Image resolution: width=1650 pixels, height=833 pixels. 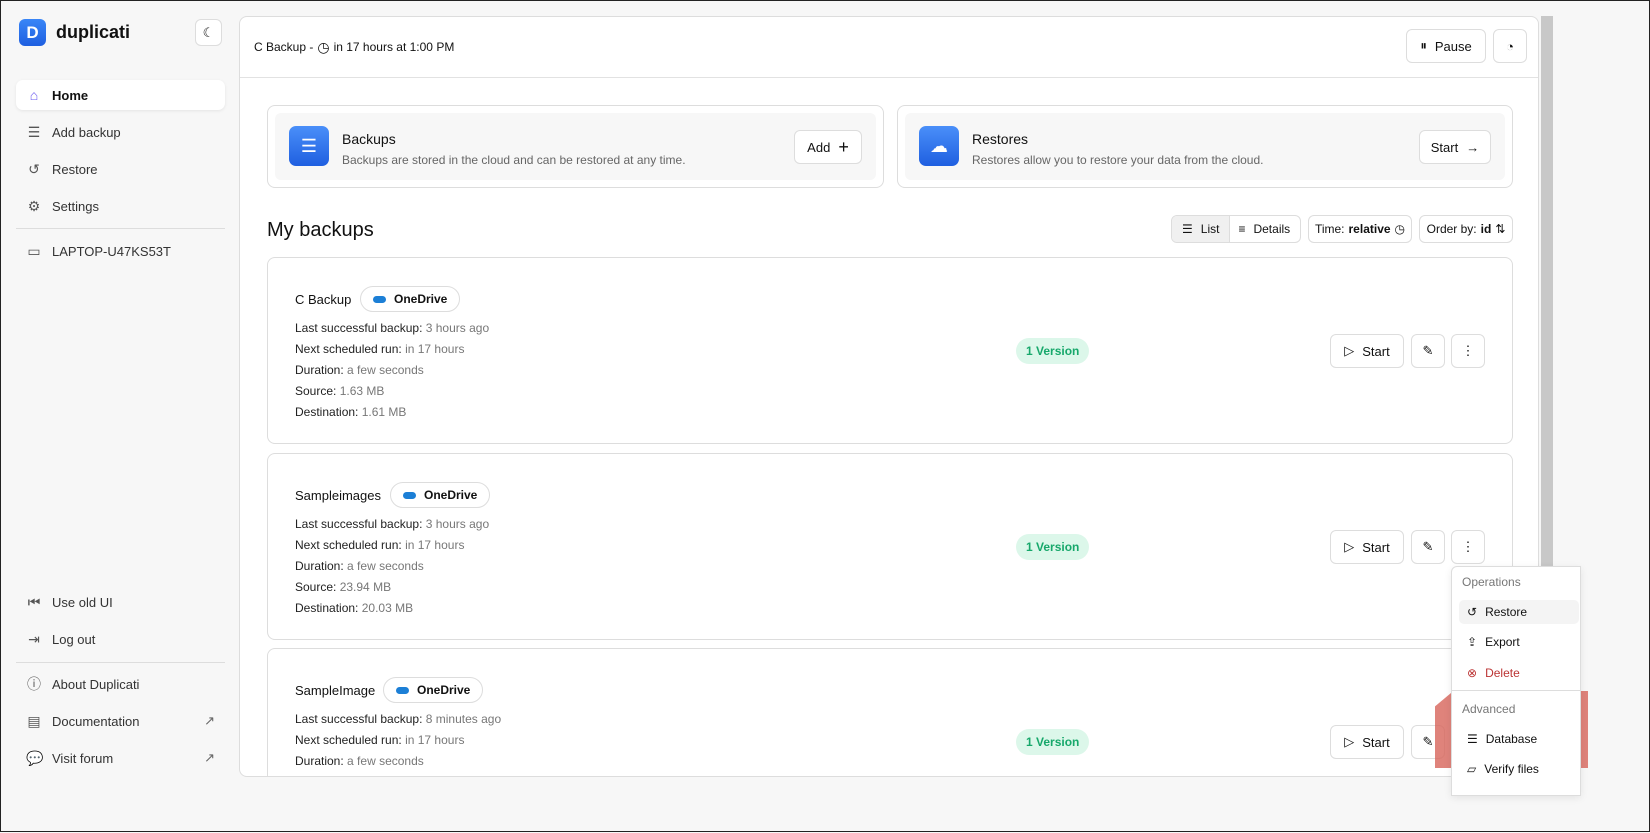 I want to click on sidebar-item-restore: ↺ Restore, so click(x=120, y=169).